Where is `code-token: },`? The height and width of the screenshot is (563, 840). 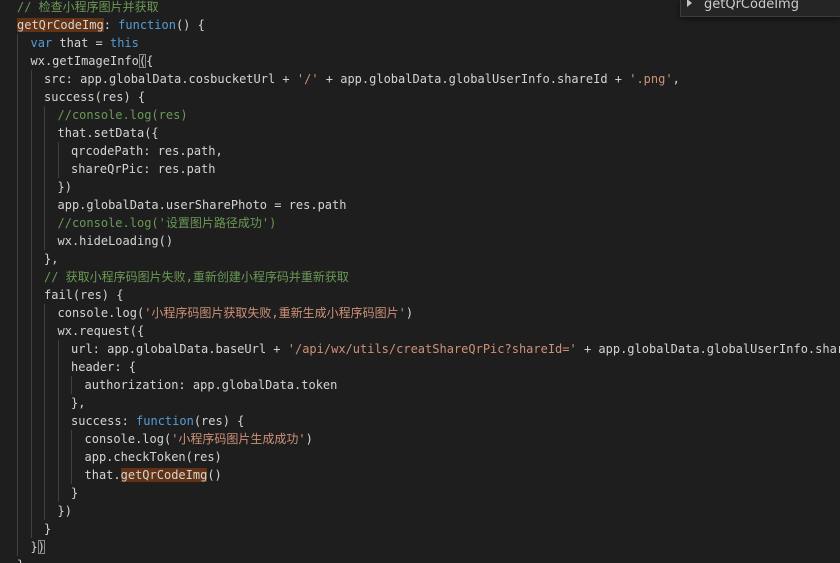
code-token: }, is located at coordinates (51, 259).